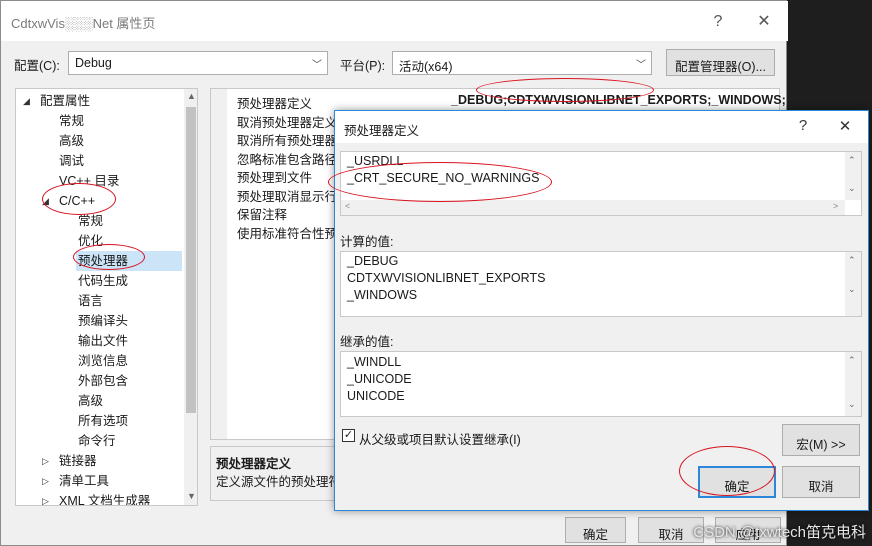 The image size is (872, 546). What do you see at coordinates (103, 321) in the screenshot?
I see `tree-item-label: 预编译头` at bounding box center [103, 321].